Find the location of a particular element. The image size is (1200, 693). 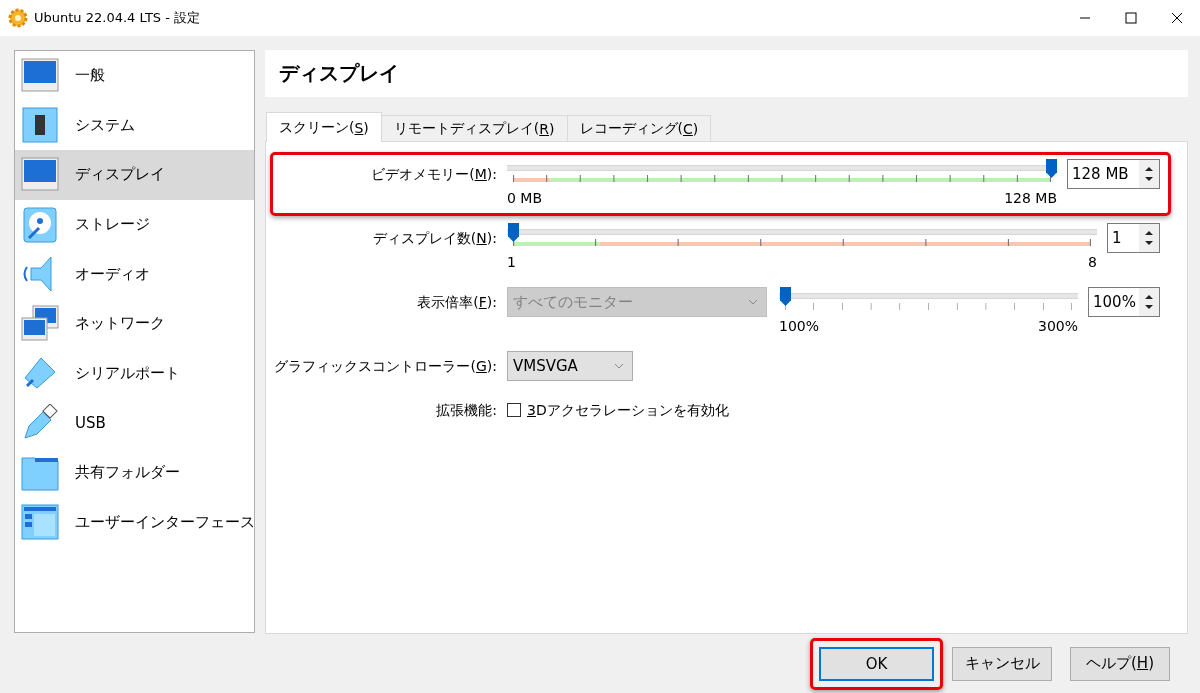

network-icon is located at coordinates (40, 323).